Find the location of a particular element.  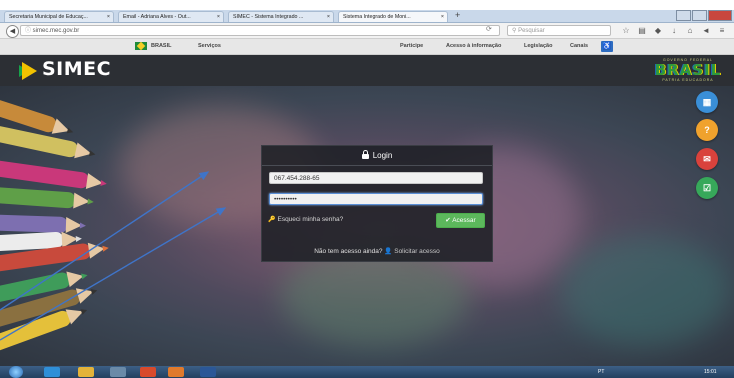

login-title-text: Login is located at coordinates (382, 155).